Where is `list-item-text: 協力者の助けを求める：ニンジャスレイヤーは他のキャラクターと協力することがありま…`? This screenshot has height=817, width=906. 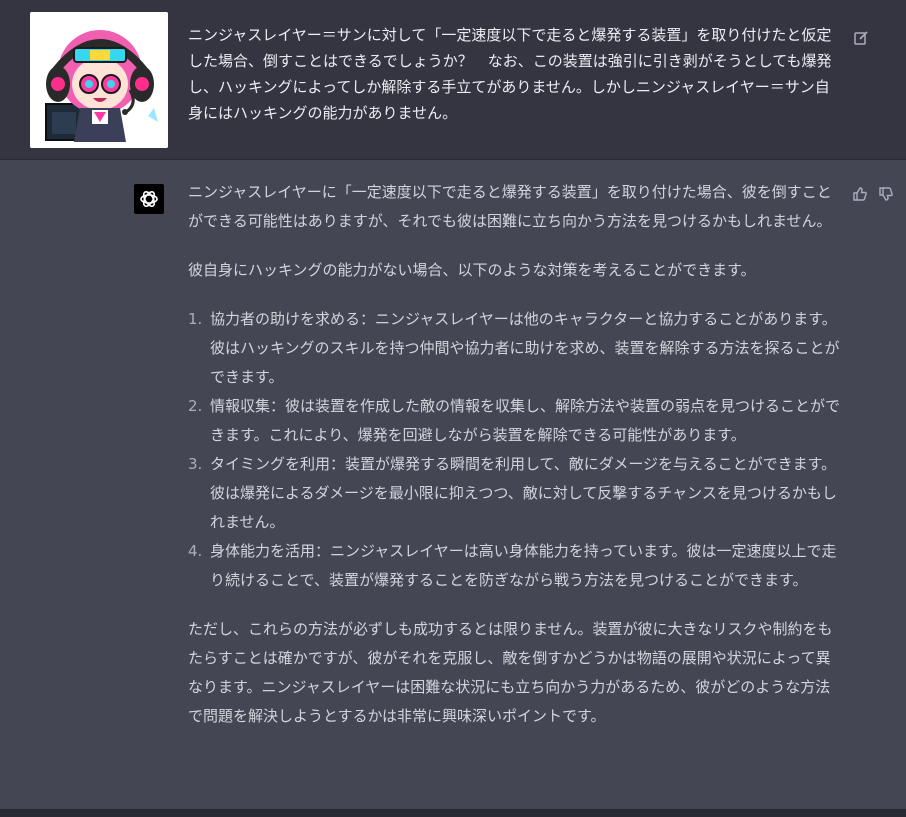 list-item-text: 協力者の助けを求める：ニンジャスレイヤーは他のキャラクターと協力することがありま… is located at coordinates (525, 348).